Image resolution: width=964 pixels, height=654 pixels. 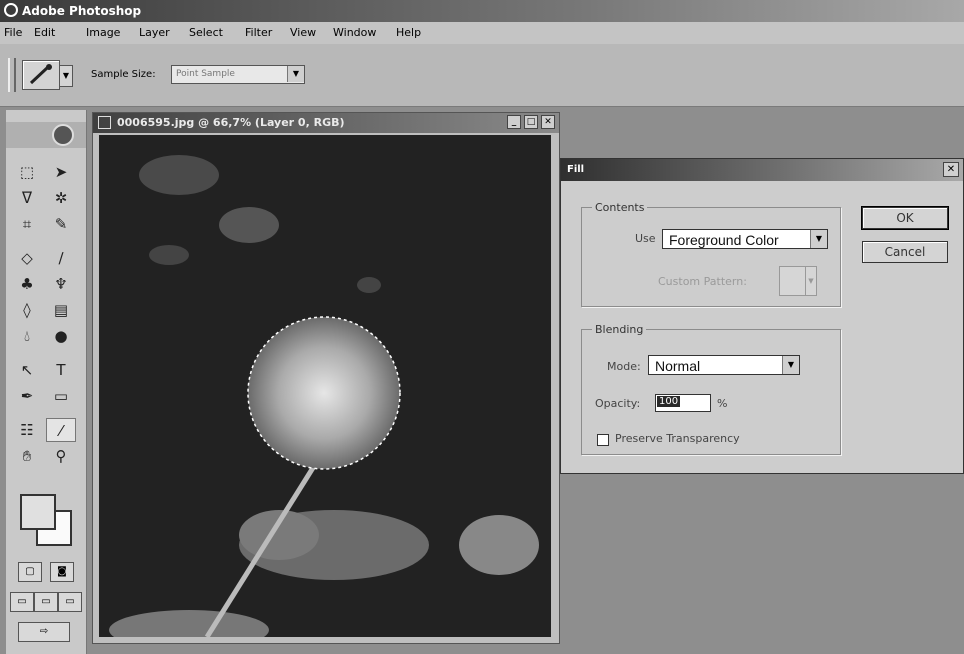 What do you see at coordinates (61, 430) in the screenshot?
I see `eyedropper-tool-icon: ⁄` at bounding box center [61, 430].